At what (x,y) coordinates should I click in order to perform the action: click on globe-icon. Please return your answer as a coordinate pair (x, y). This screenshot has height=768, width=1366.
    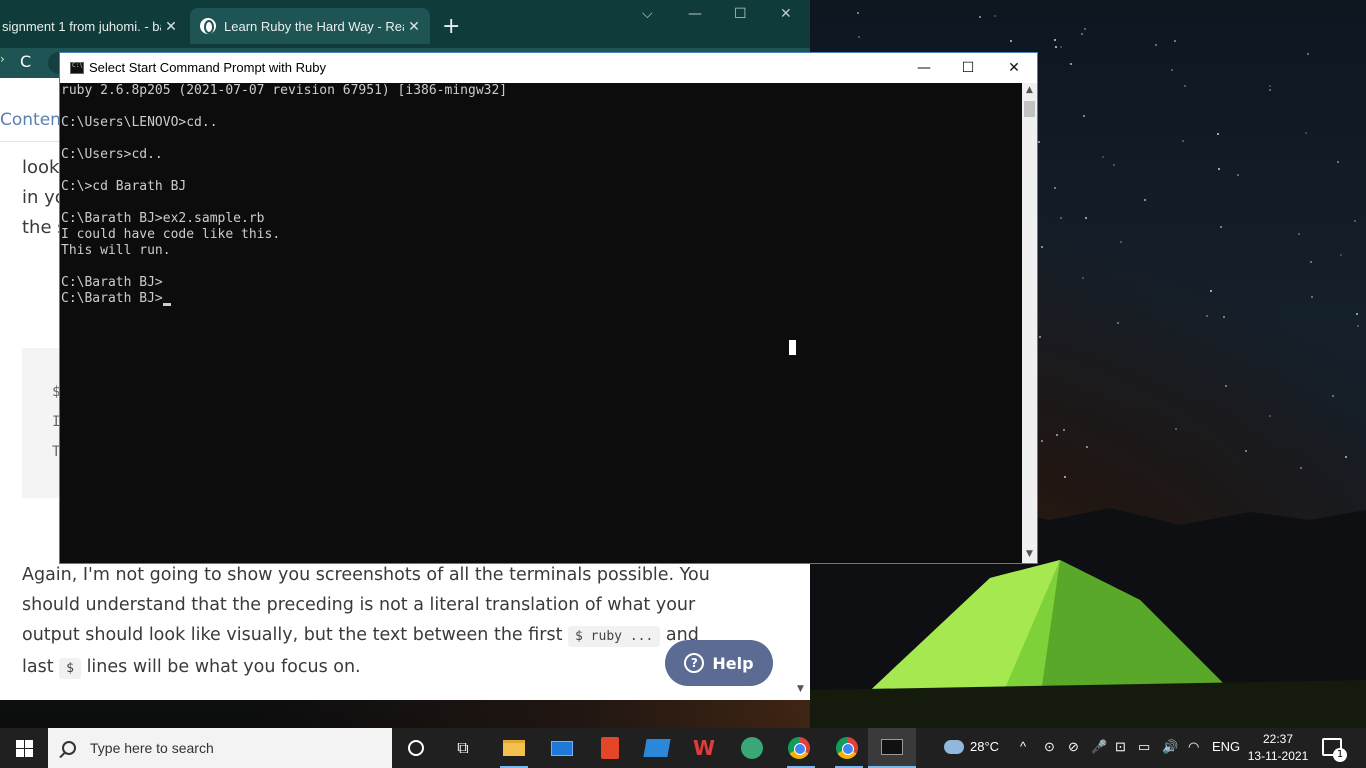
    Looking at the image, I should click on (208, 26).